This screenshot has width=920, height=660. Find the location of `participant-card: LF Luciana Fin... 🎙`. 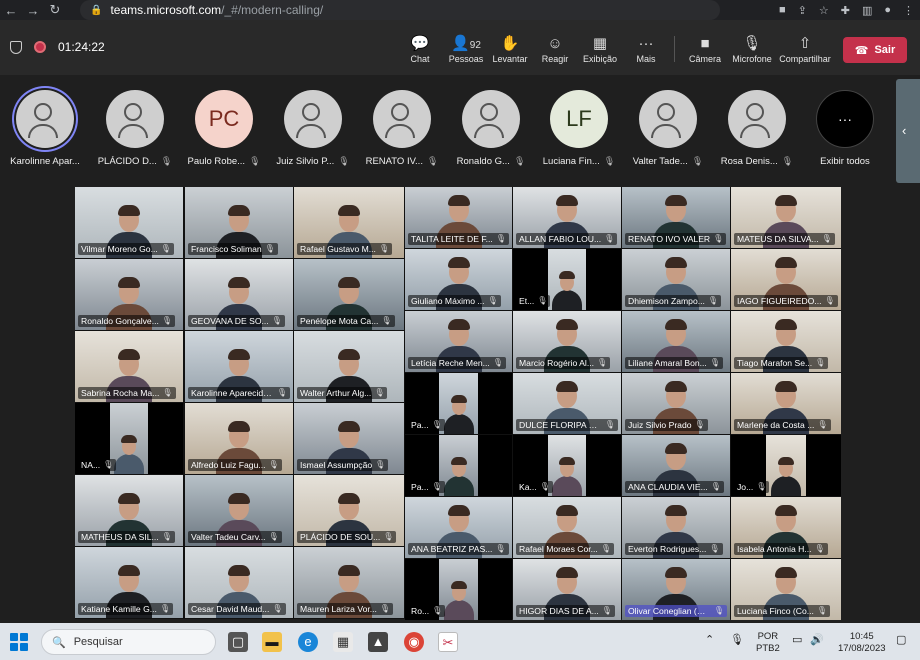

participant-card: LF Luciana Fin... 🎙 is located at coordinates (579, 128).